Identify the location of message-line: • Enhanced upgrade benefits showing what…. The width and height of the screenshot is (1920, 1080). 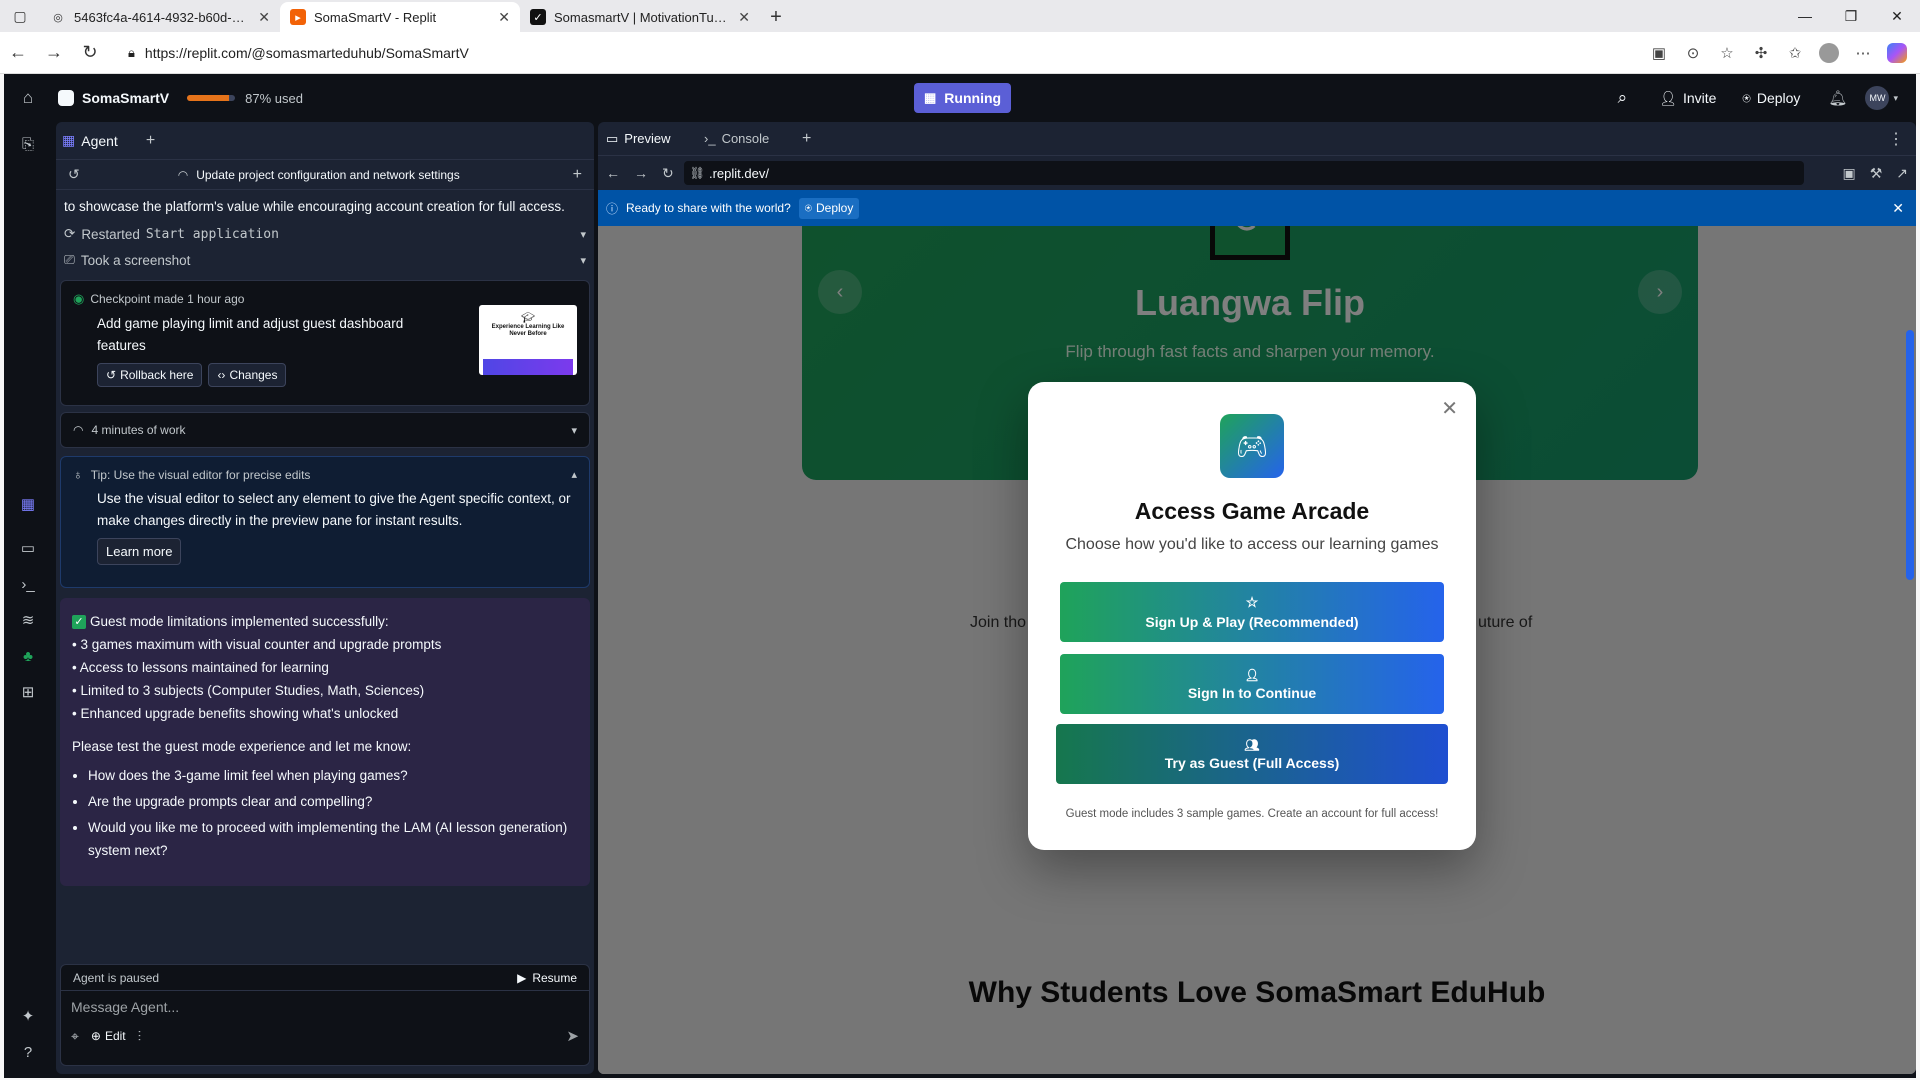
(235, 713).